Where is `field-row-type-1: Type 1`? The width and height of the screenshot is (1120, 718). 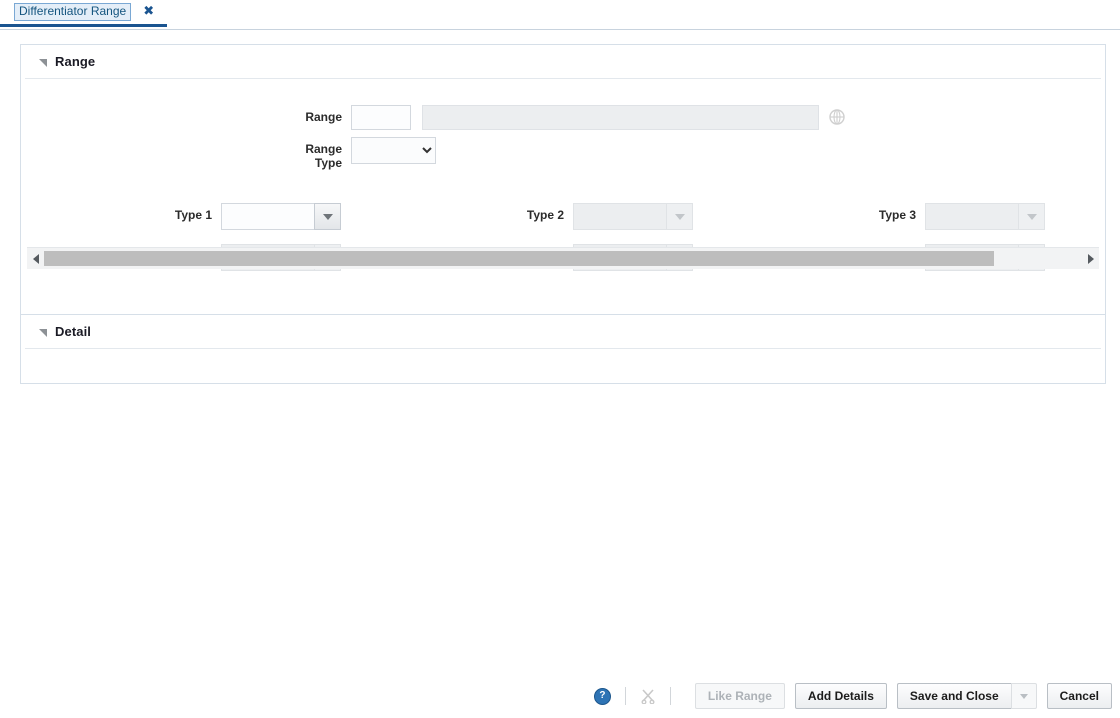
field-row-type-1: Type 1 is located at coordinates (181, 216).